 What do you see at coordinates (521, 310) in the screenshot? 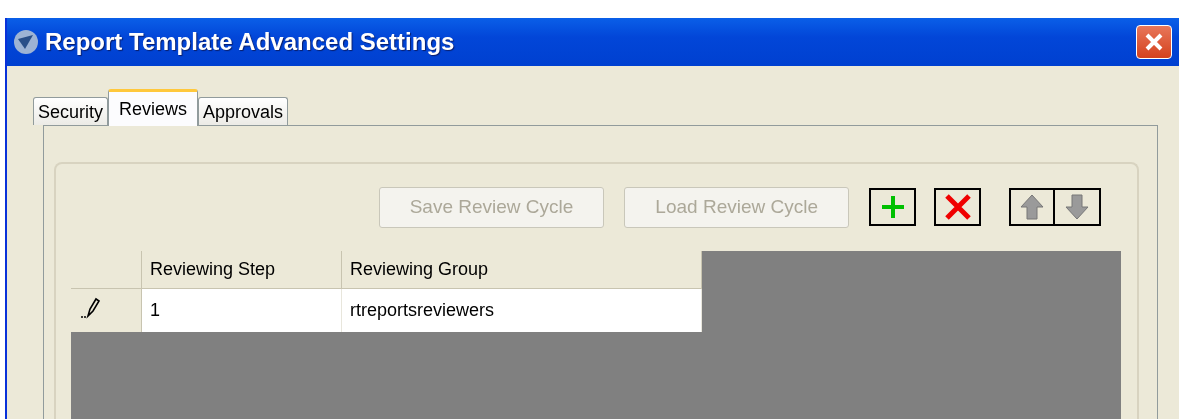
I see `table-cell: rtreportsreviewers` at bounding box center [521, 310].